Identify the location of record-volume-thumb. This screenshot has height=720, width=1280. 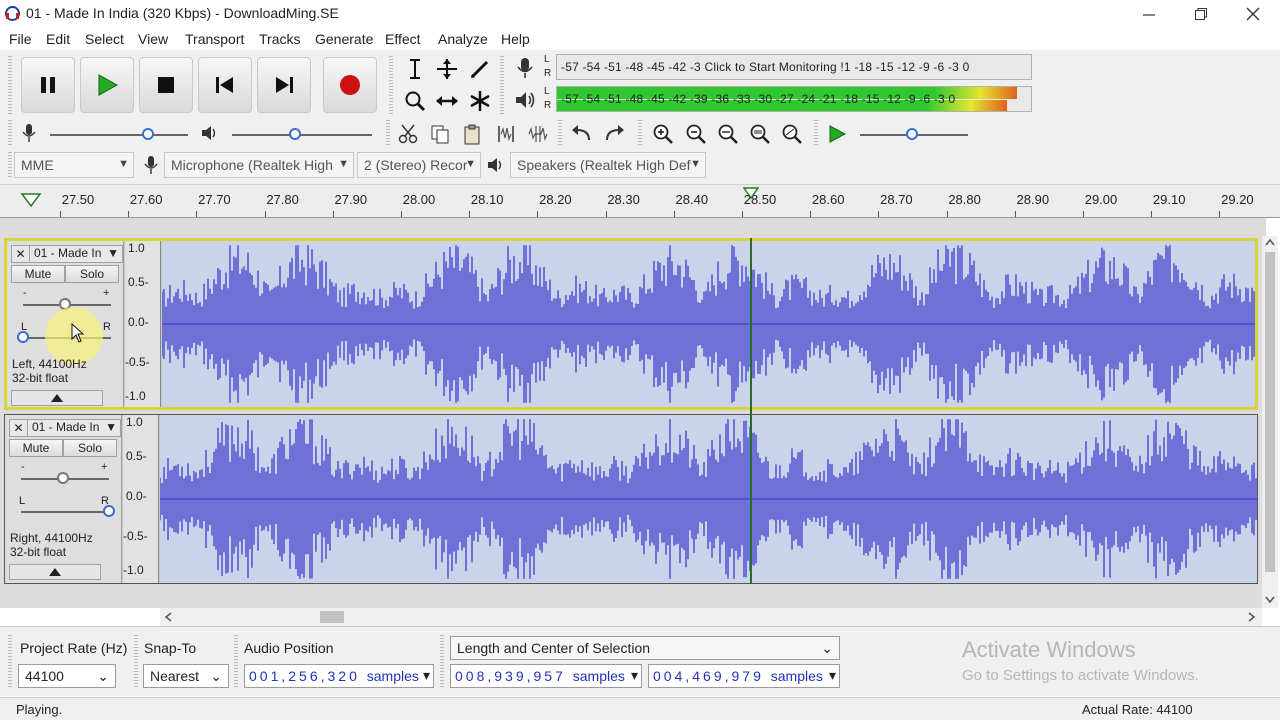
(148, 134).